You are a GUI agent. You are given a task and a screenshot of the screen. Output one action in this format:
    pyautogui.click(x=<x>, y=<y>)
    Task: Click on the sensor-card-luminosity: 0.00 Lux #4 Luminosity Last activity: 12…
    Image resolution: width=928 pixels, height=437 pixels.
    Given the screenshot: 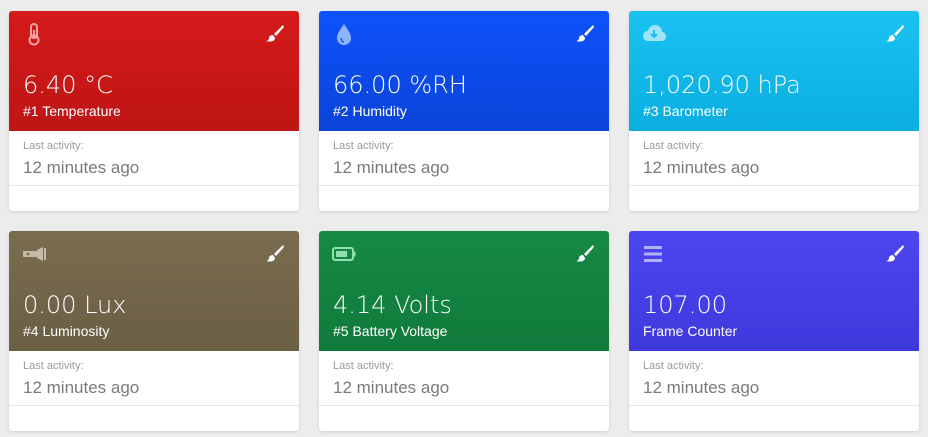 What is the action you would take?
    pyautogui.click(x=154, y=331)
    